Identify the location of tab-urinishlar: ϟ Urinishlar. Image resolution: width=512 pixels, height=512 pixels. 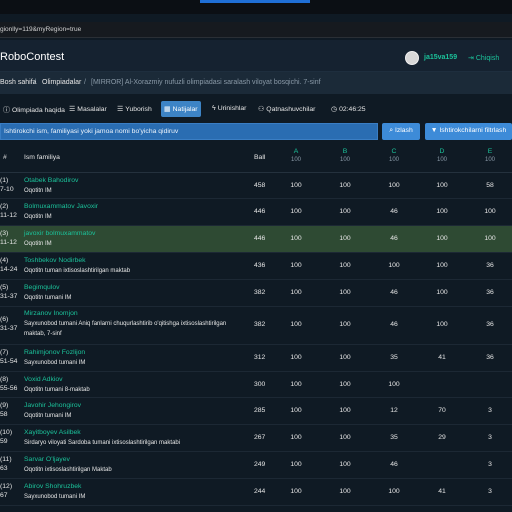
(229, 109).